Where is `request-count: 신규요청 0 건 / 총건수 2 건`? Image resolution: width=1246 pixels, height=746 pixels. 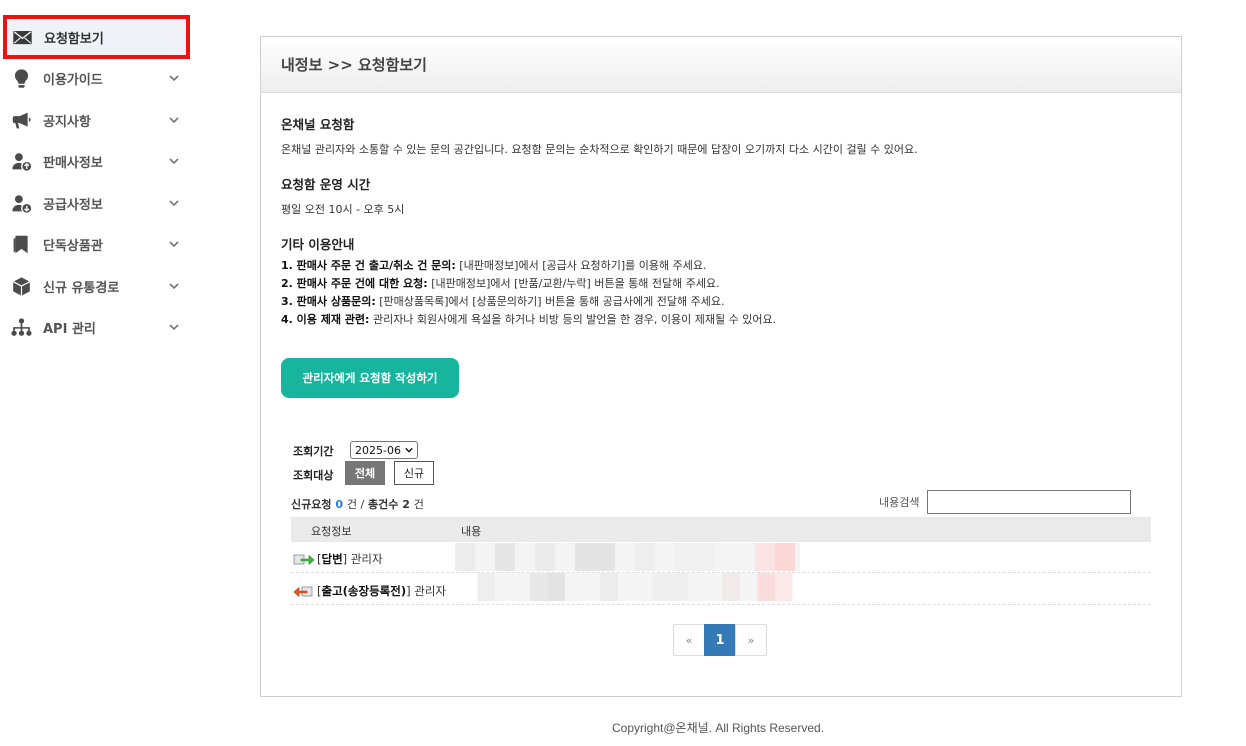
request-count: 신규요청 0 건 / 총건수 2 건 is located at coordinates (357, 504).